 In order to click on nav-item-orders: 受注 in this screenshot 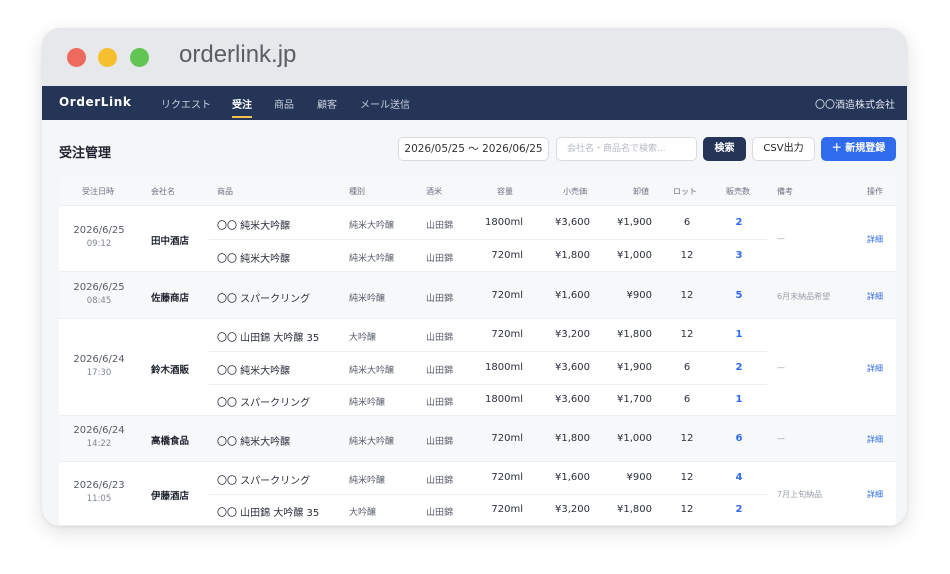, I will do `click(242, 107)`.